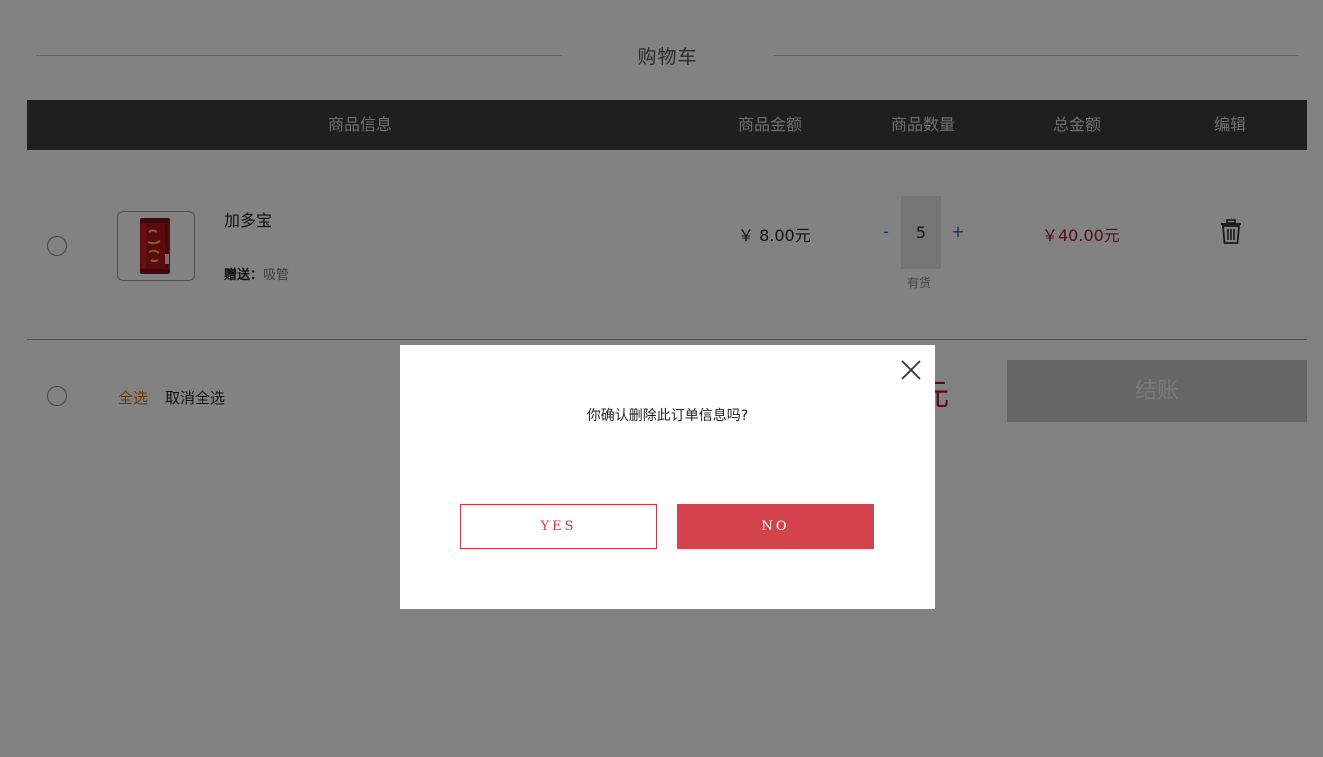 The height and width of the screenshot is (757, 1323). Describe the element at coordinates (667, 477) in the screenshot. I see `confirm-delete-dialog: 你确认删除此订单信息吗? YES NO` at that location.